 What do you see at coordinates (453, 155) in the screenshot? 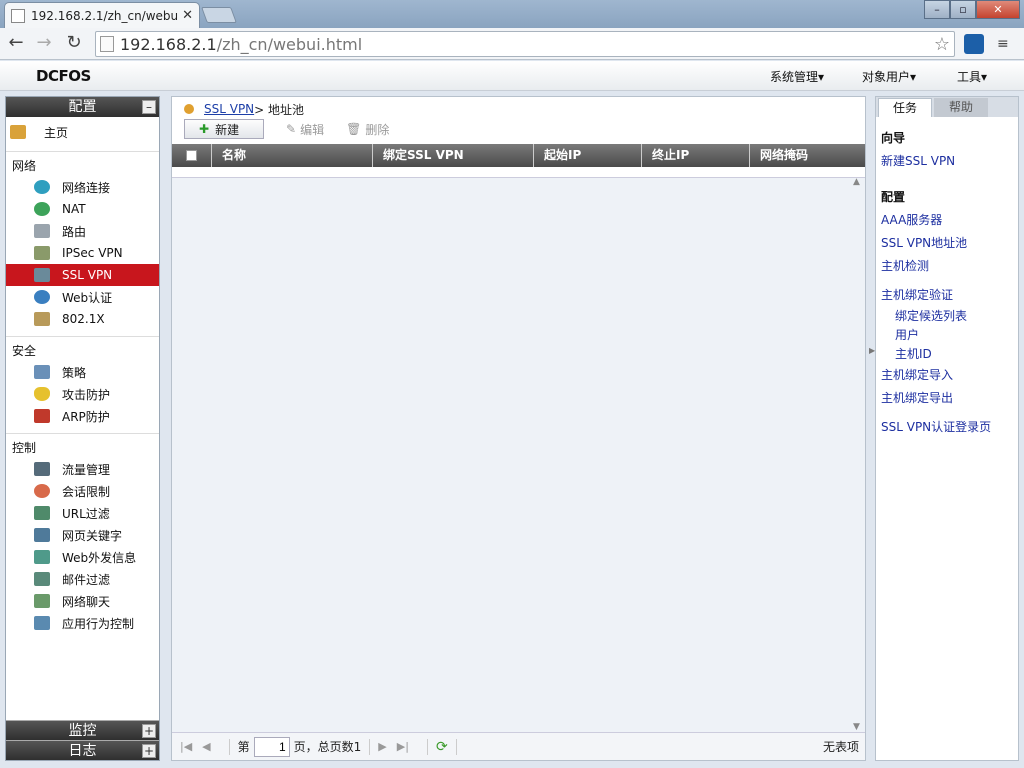
I see `column-bound-ssl-vpn: 绑定SSL VPN` at bounding box center [453, 155].